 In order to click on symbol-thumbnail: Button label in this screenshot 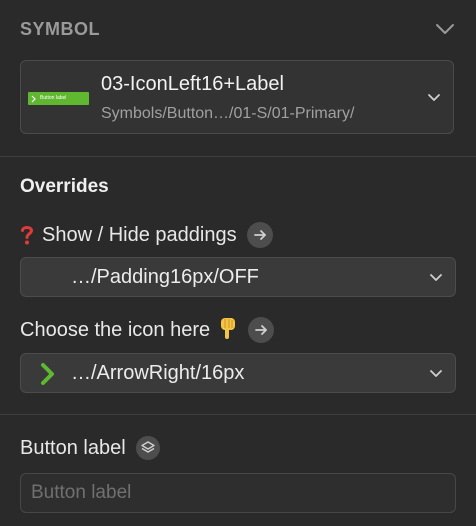, I will do `click(58, 98)`.